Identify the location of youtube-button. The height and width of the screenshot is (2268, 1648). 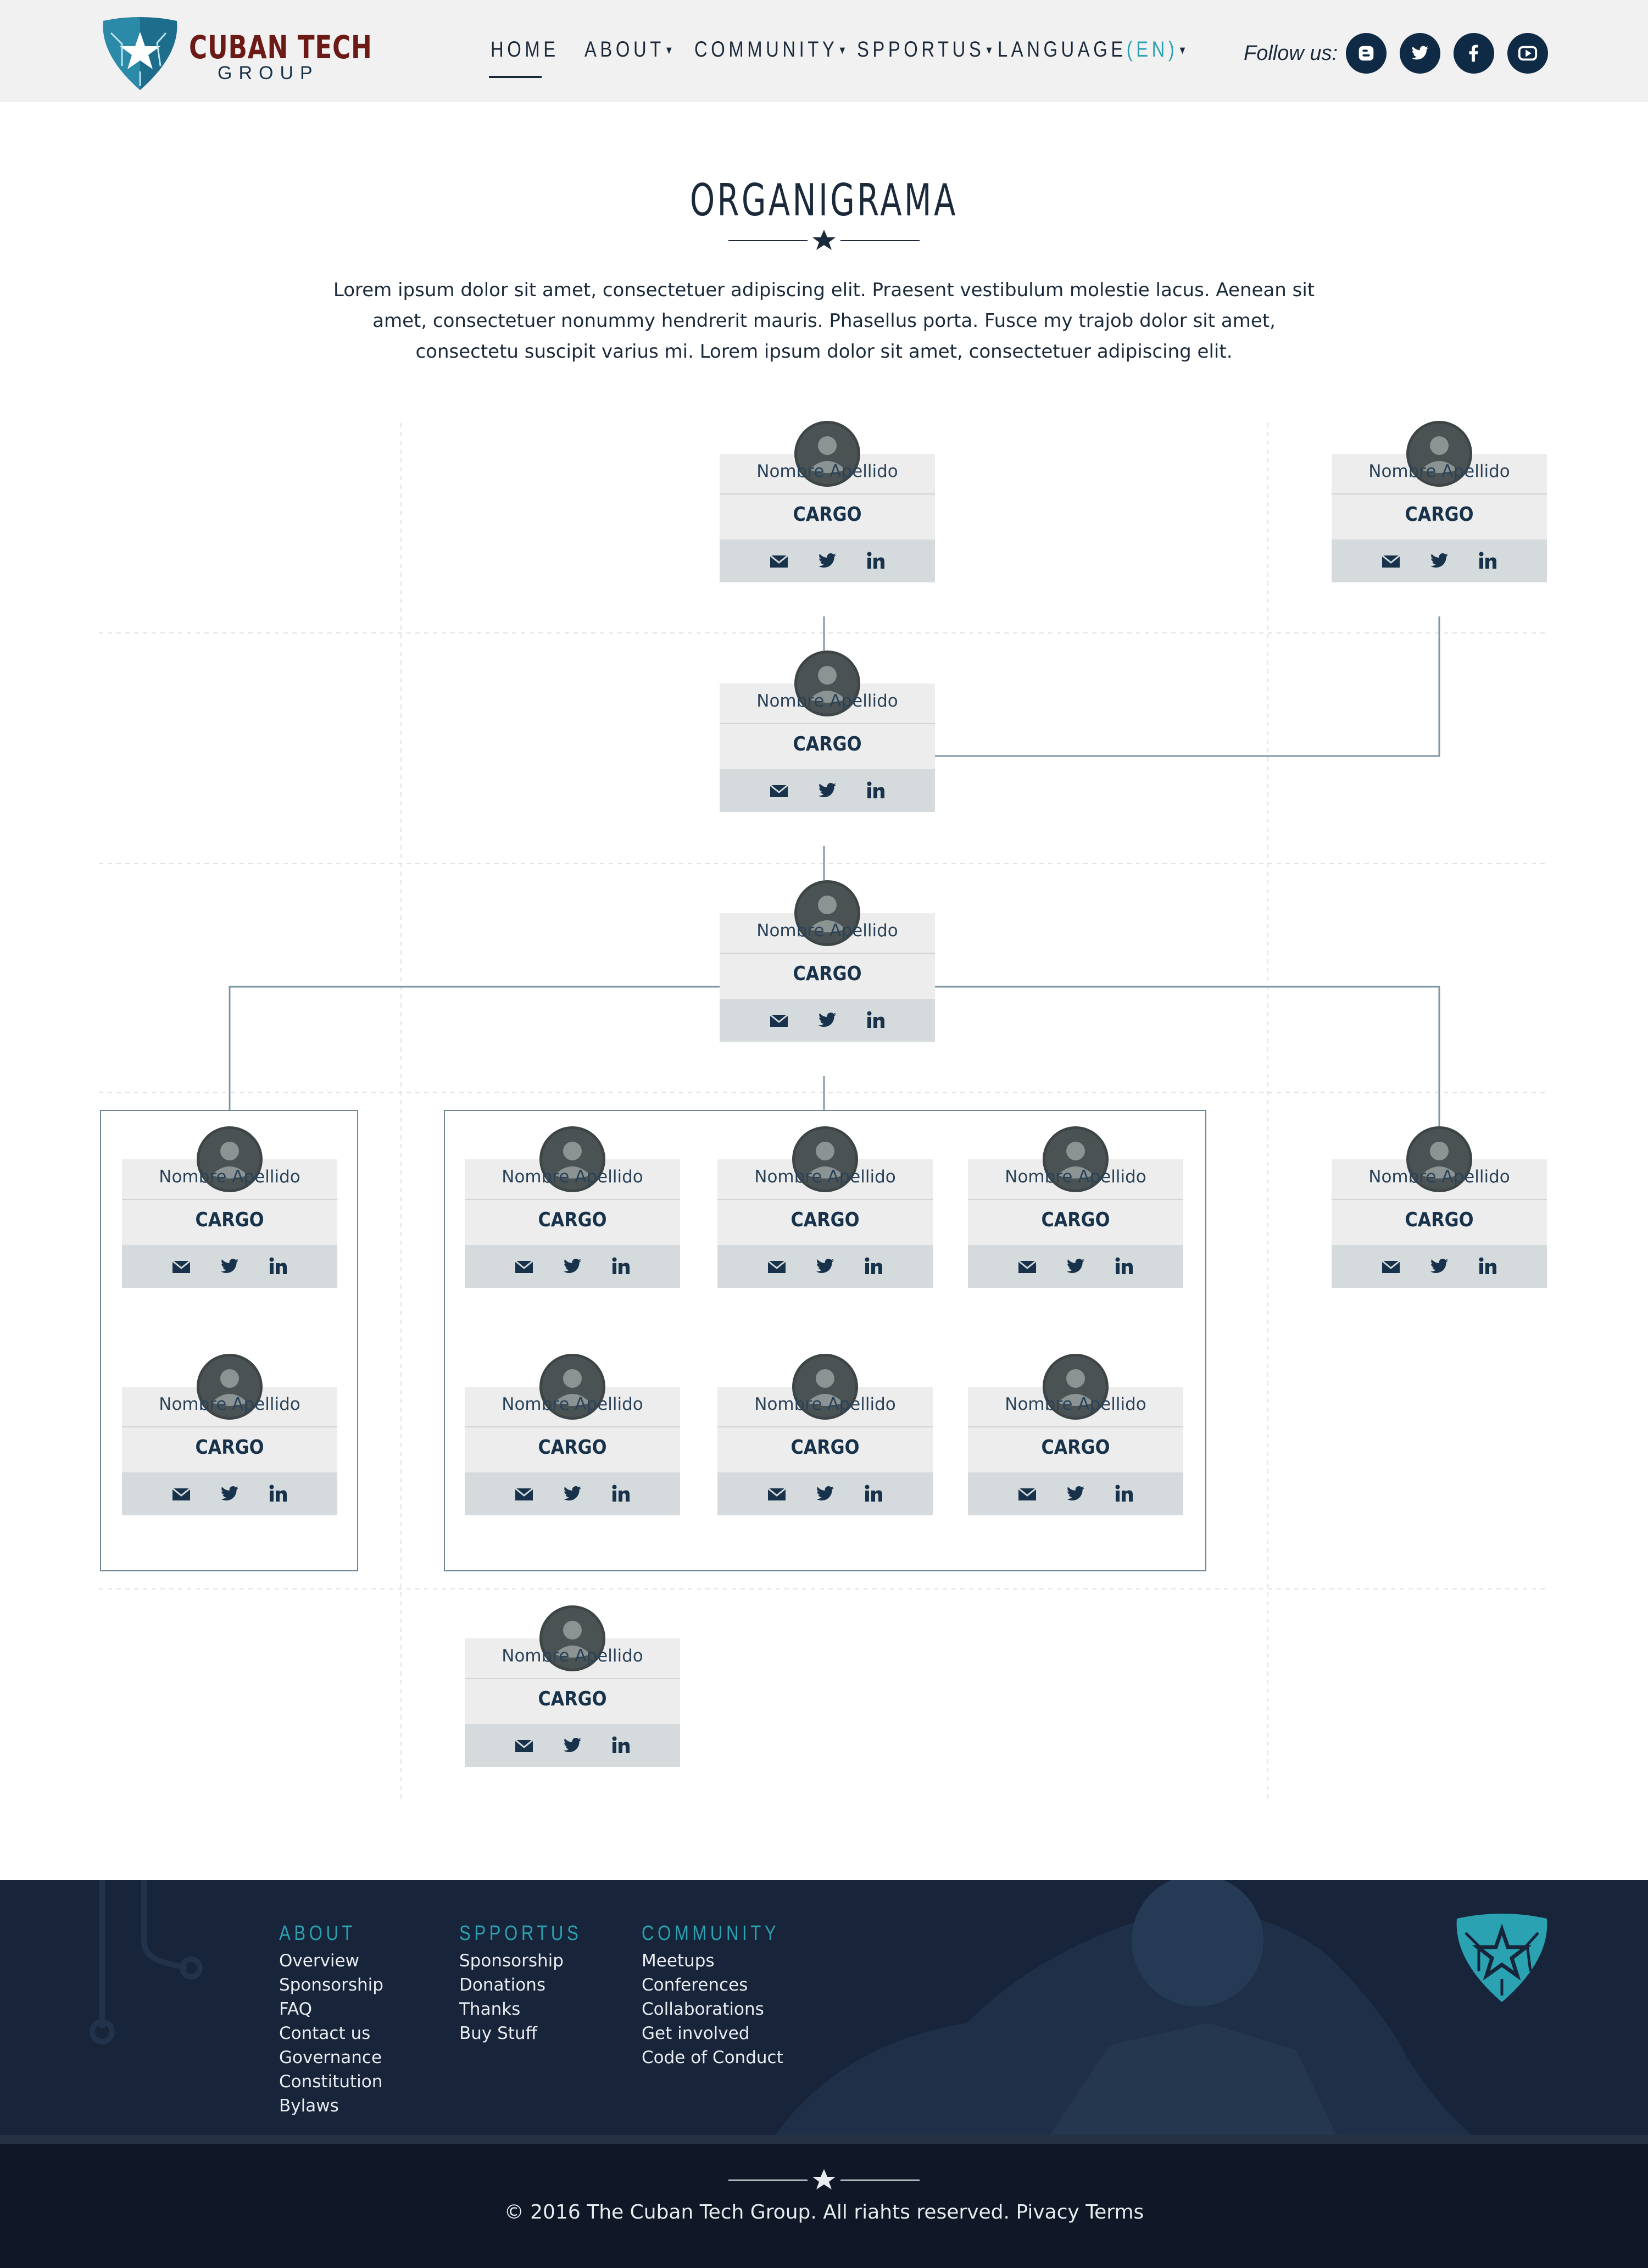
(1527, 53).